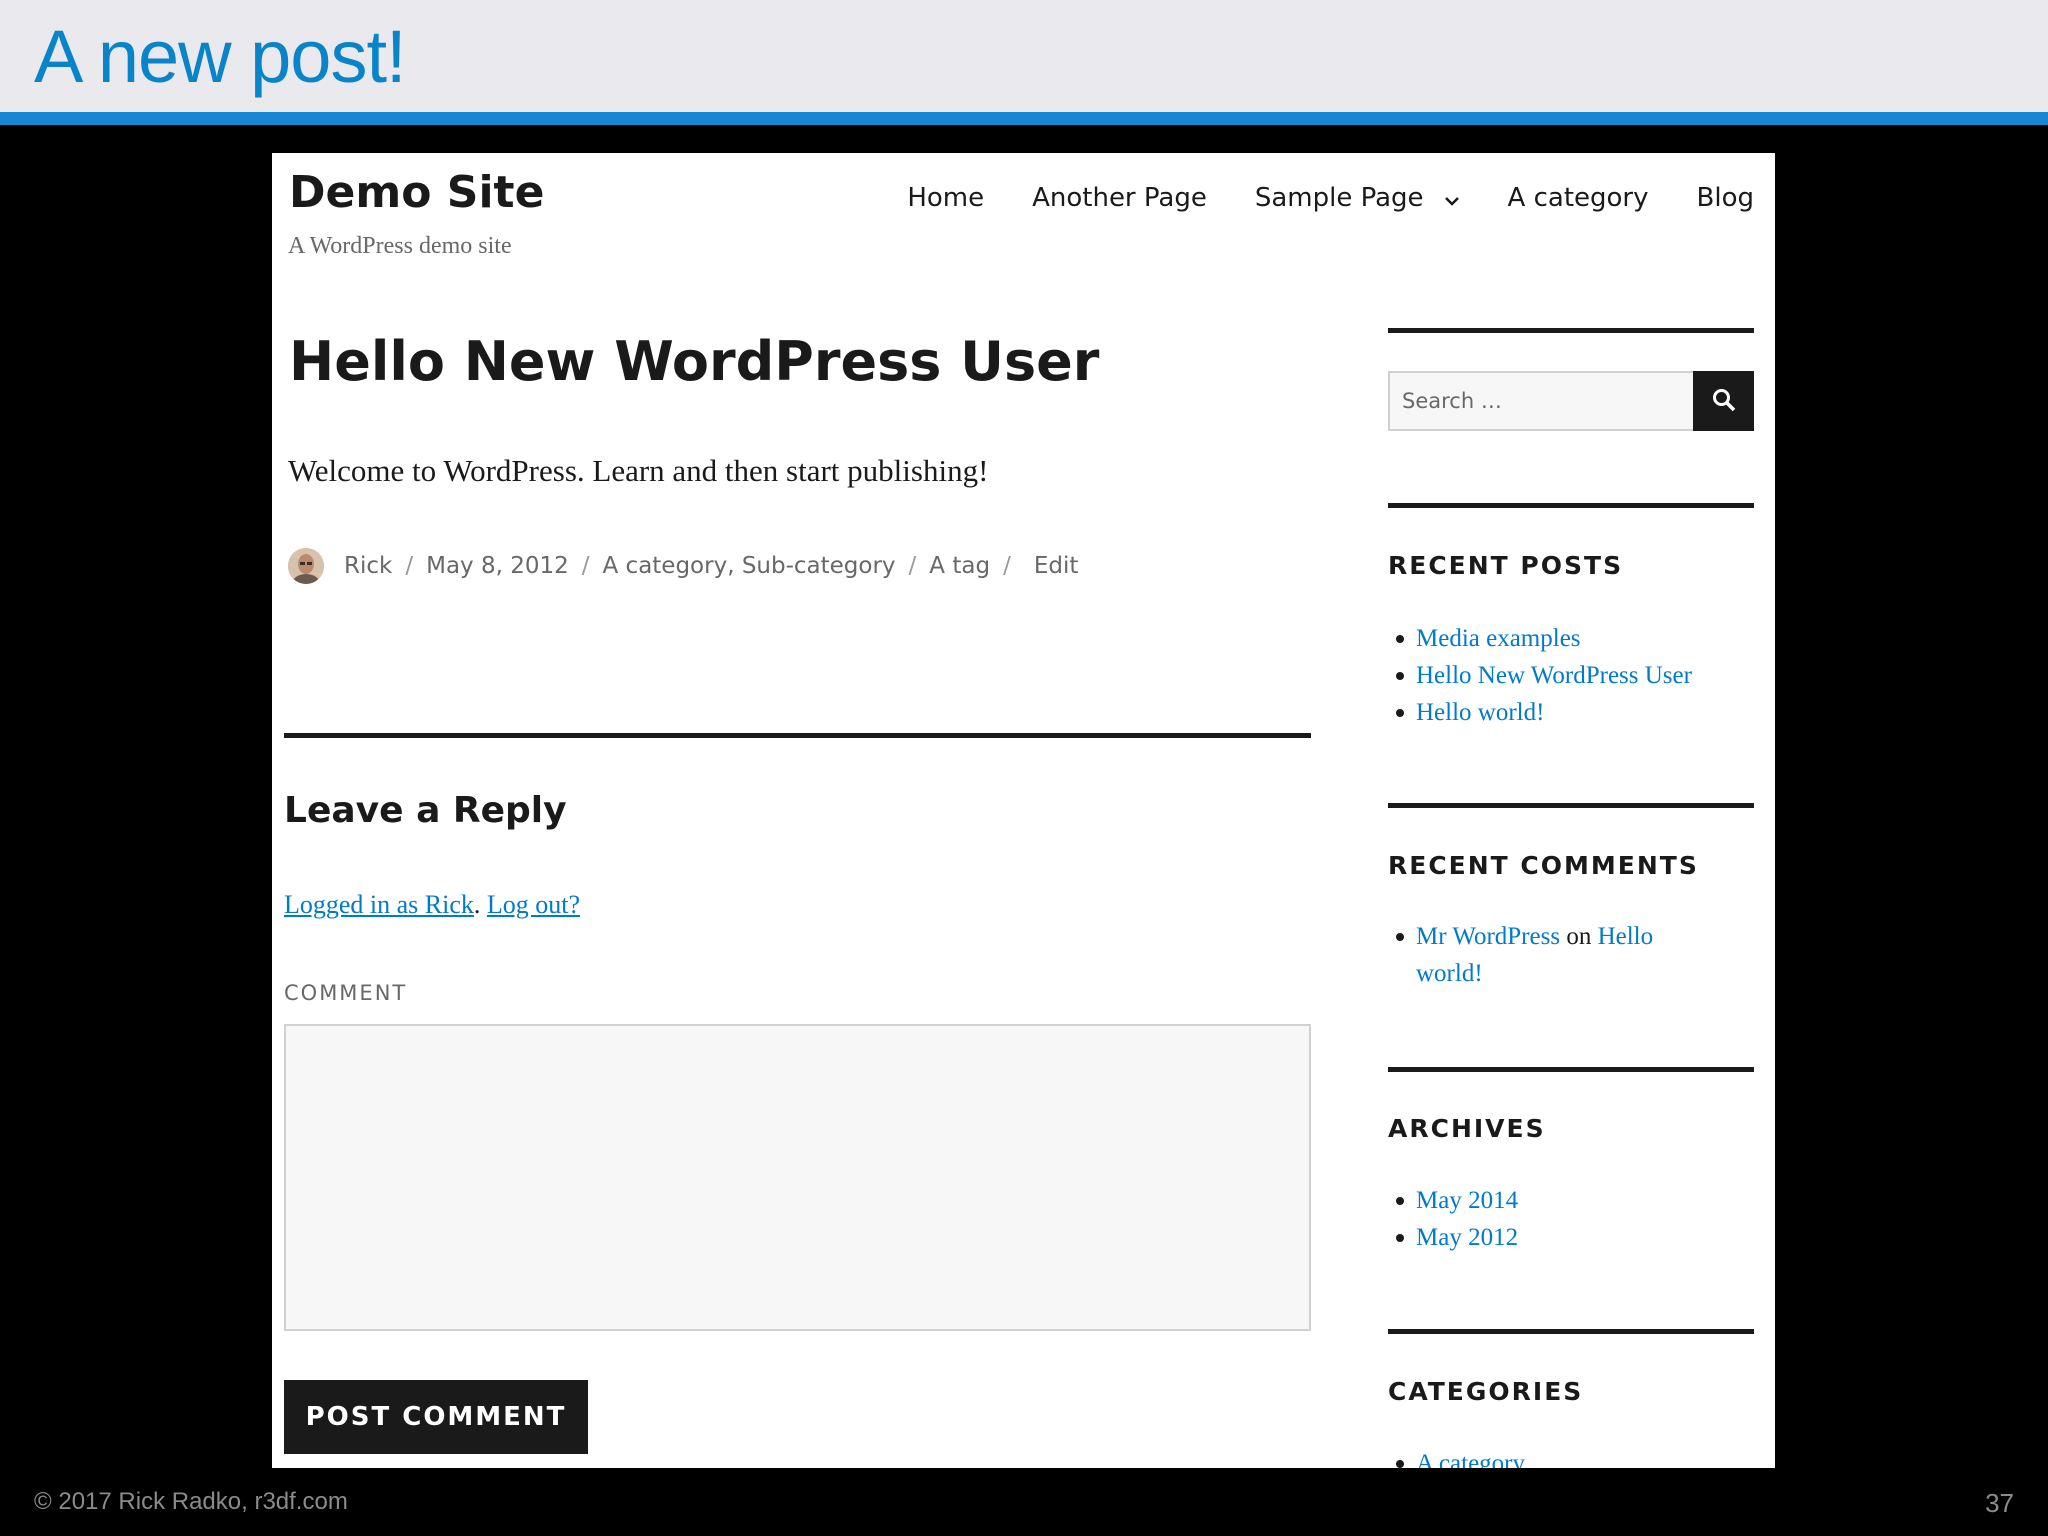  Describe the element at coordinates (220, 56) in the screenshot. I see `slide-title: A new post!` at that location.